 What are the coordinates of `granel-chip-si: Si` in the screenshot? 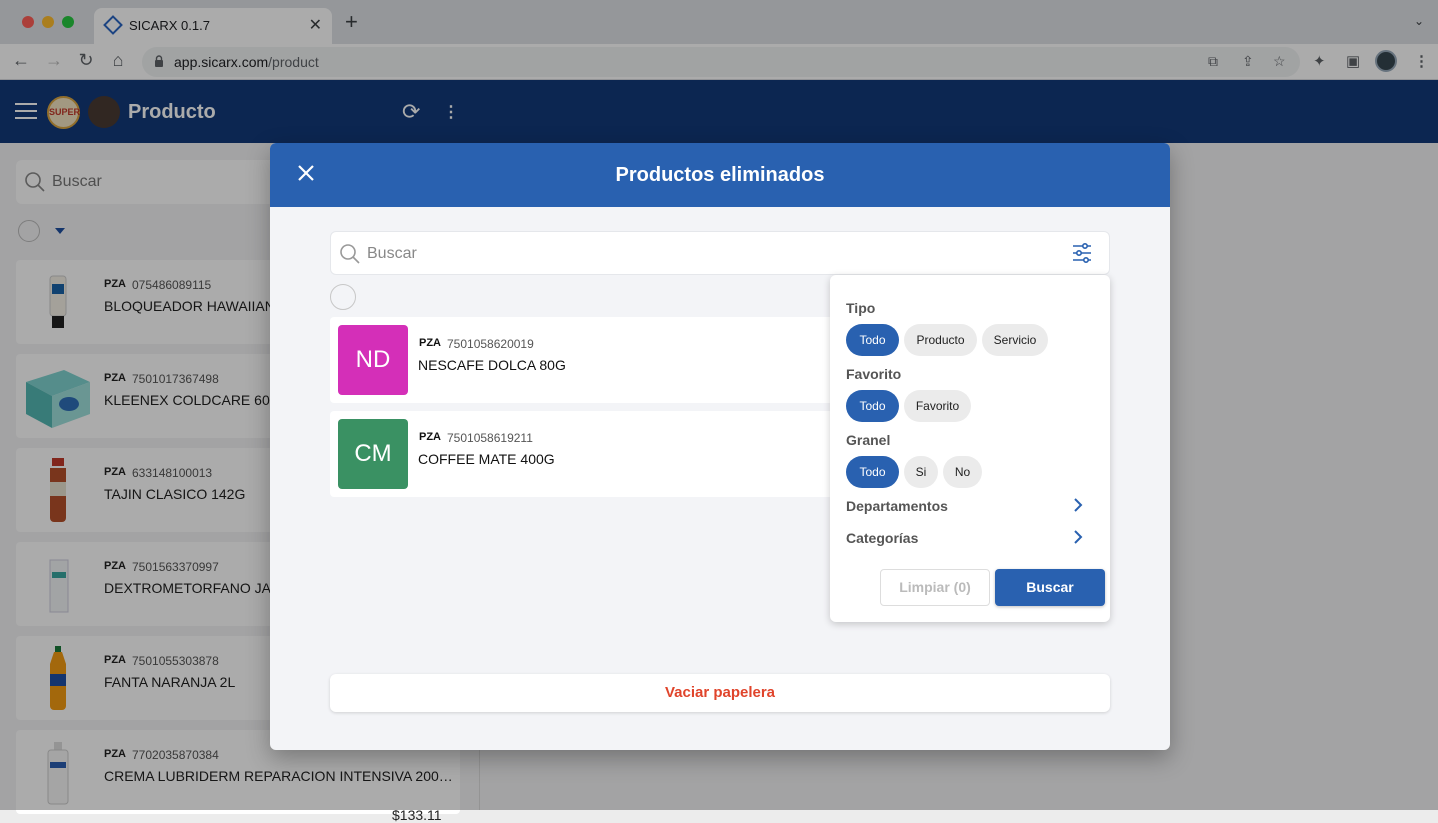 It's located at (921, 472).